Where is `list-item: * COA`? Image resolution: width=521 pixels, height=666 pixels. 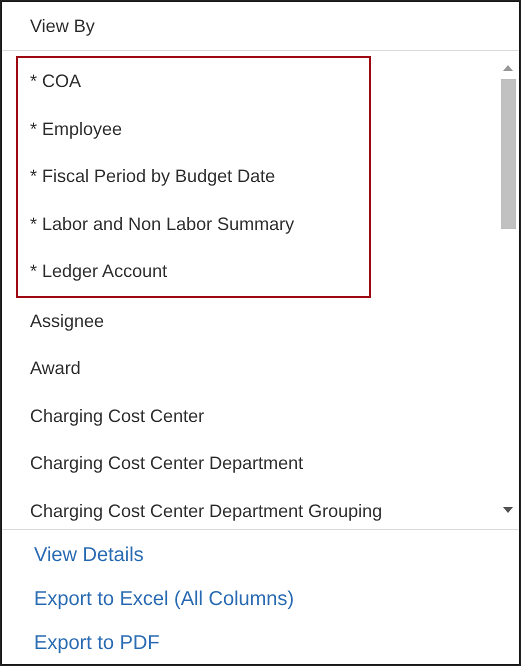 list-item: * COA is located at coordinates (56, 81).